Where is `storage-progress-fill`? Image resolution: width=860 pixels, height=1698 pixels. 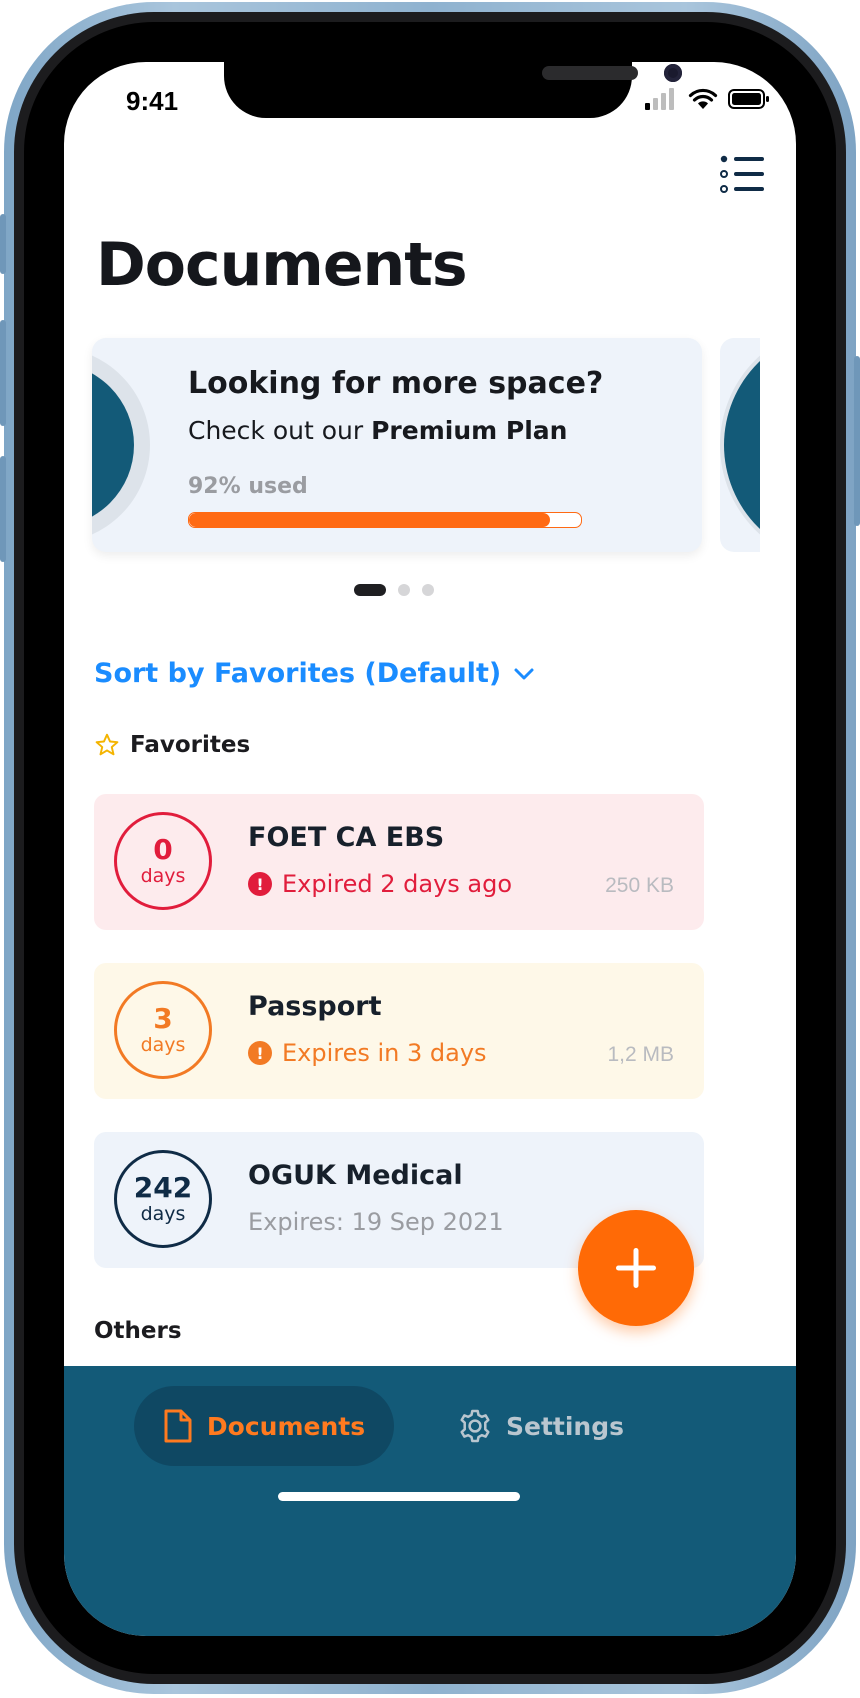
storage-progress-fill is located at coordinates (369, 520).